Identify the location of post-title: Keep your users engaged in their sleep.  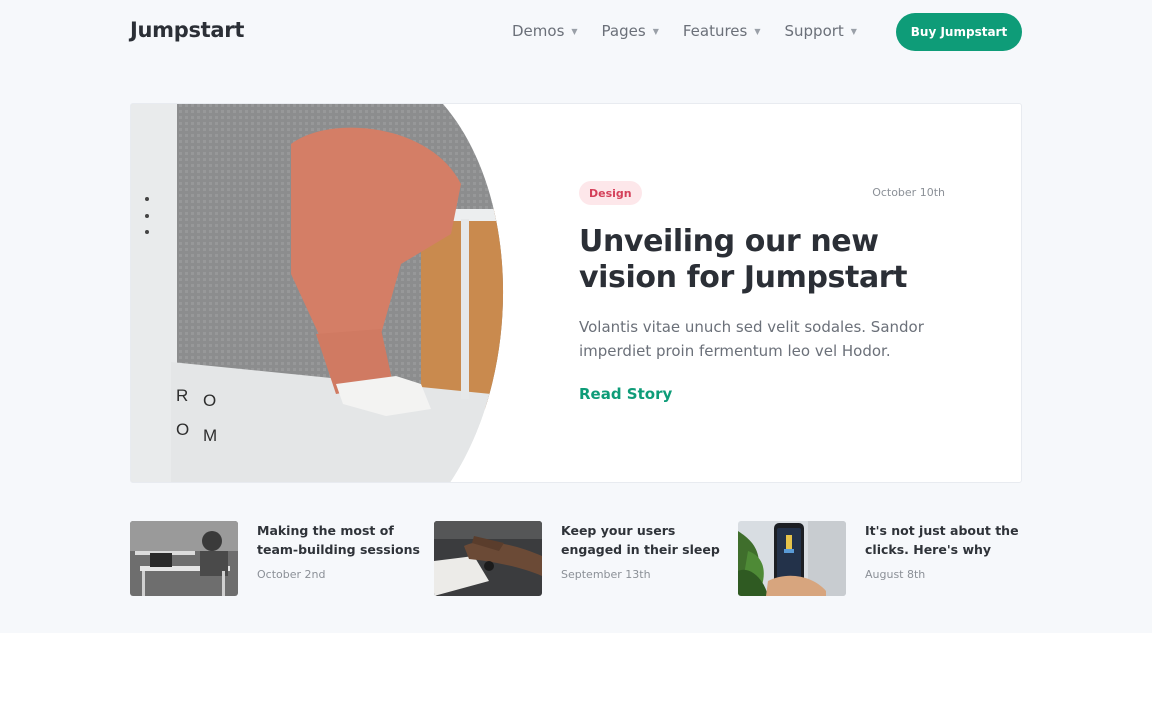
(643, 540).